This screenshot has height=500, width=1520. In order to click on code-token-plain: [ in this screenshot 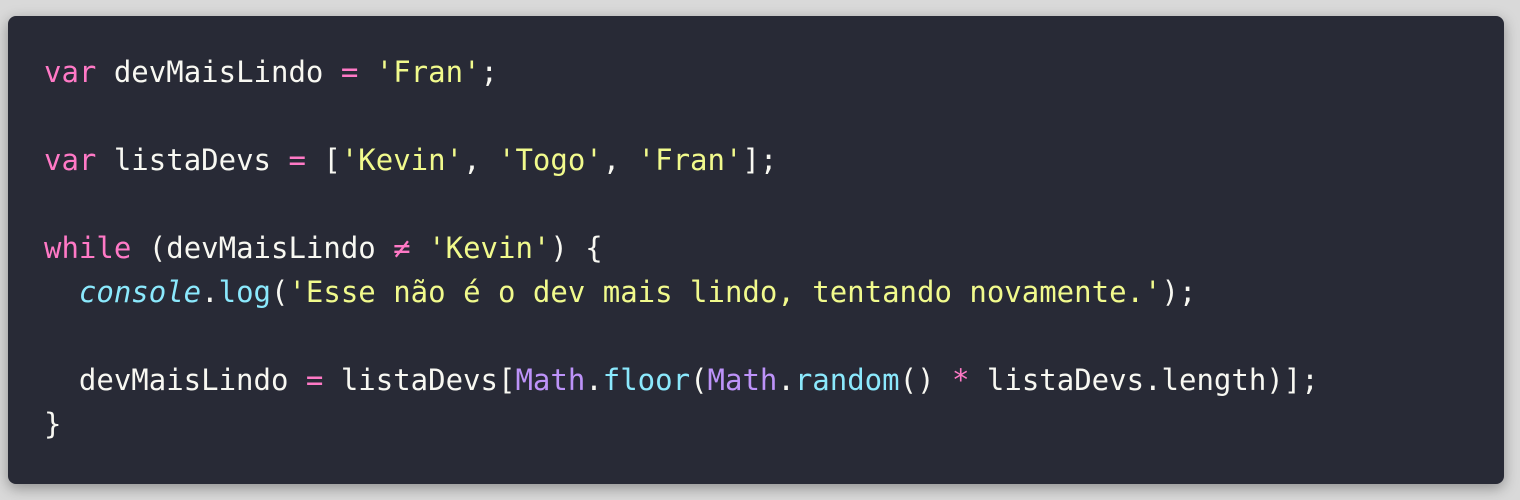, I will do `click(323, 160)`.